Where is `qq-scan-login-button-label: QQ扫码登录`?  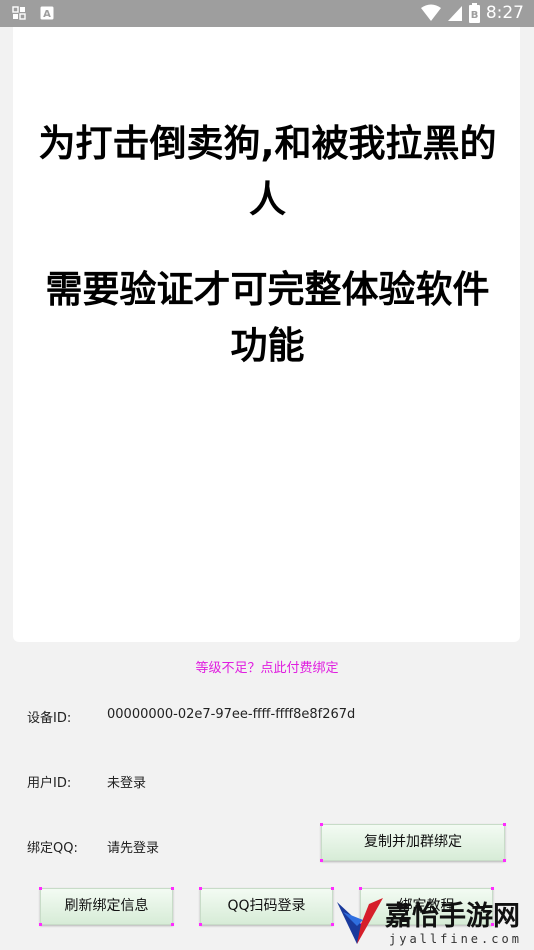
qq-scan-login-button-label: QQ扫码登录 is located at coordinates (266, 906).